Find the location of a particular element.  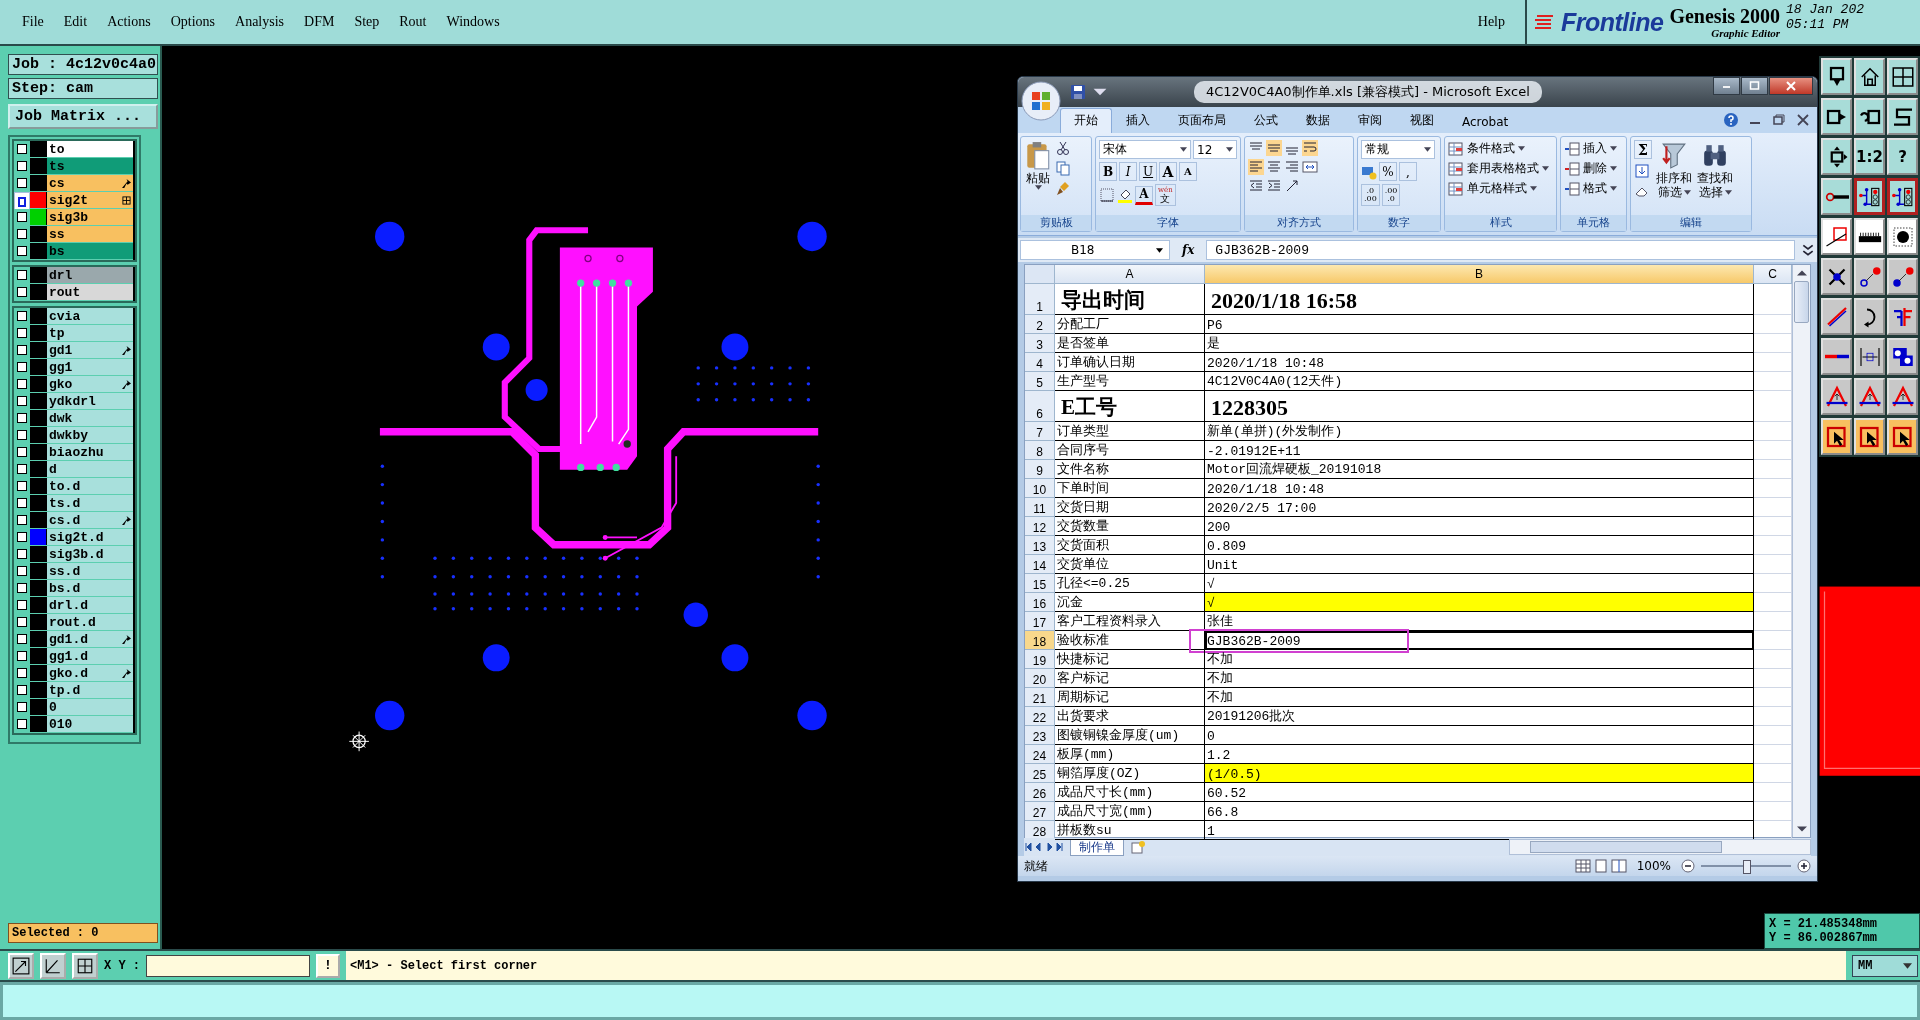

layer-name: gg1.d is located at coordinates (89, 656).